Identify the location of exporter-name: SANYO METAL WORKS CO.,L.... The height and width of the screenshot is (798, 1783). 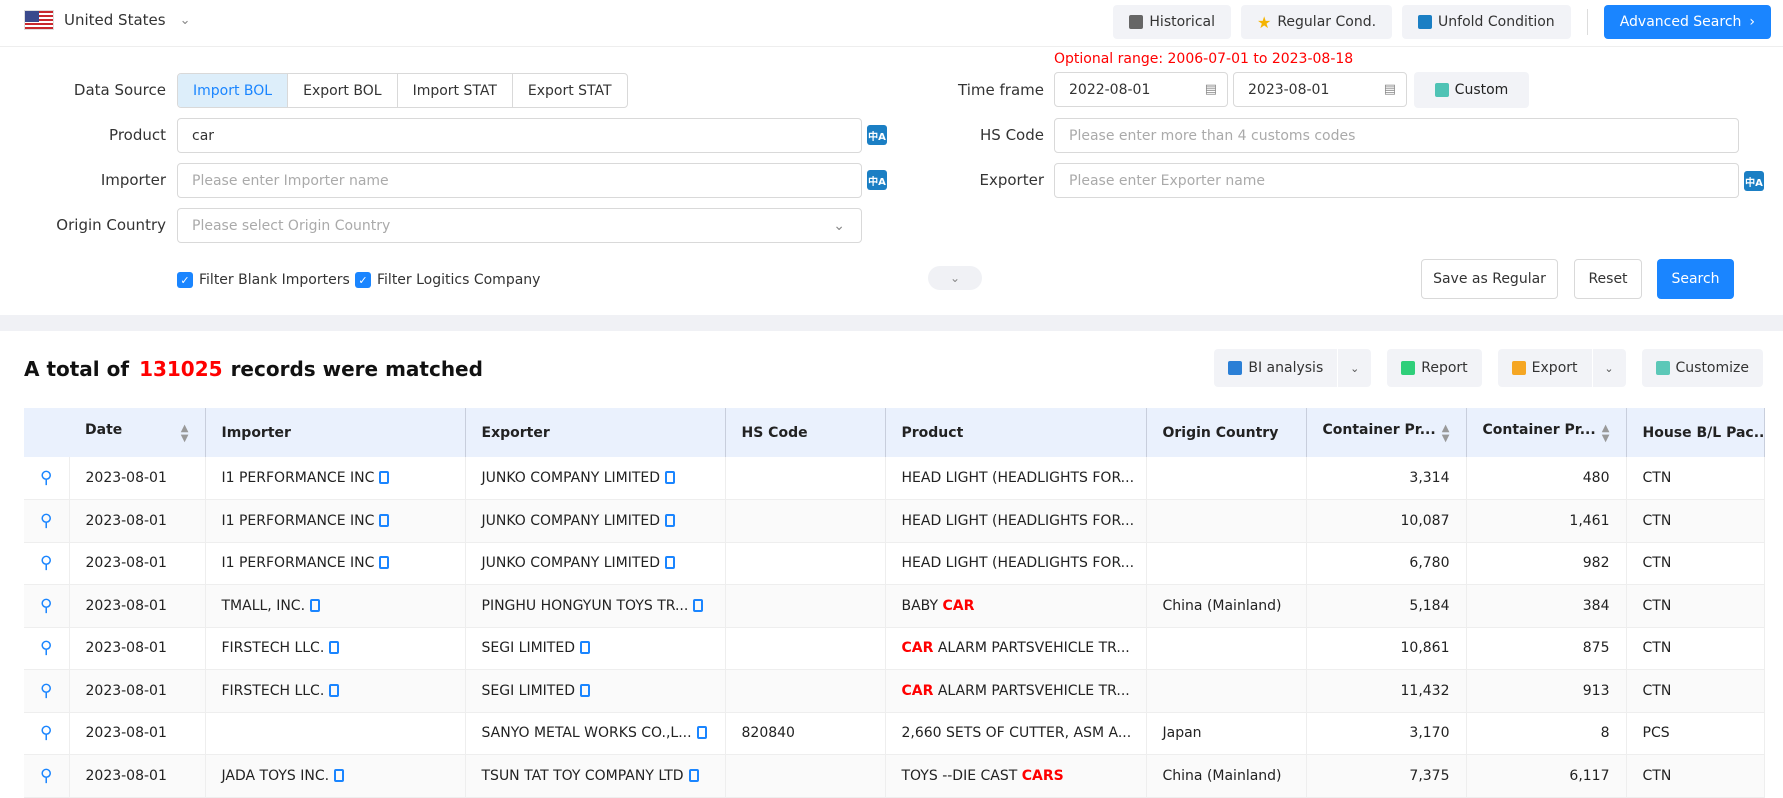
(587, 733).